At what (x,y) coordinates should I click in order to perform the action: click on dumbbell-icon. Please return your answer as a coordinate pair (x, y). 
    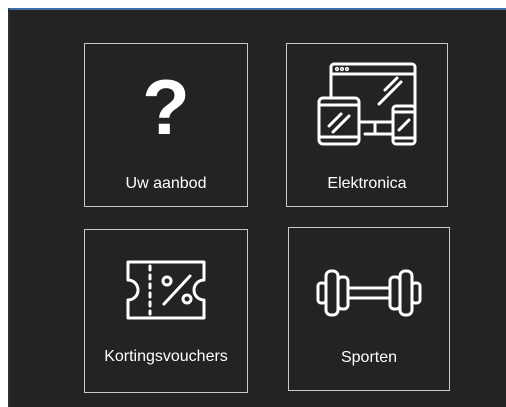
    Looking at the image, I should click on (369, 293).